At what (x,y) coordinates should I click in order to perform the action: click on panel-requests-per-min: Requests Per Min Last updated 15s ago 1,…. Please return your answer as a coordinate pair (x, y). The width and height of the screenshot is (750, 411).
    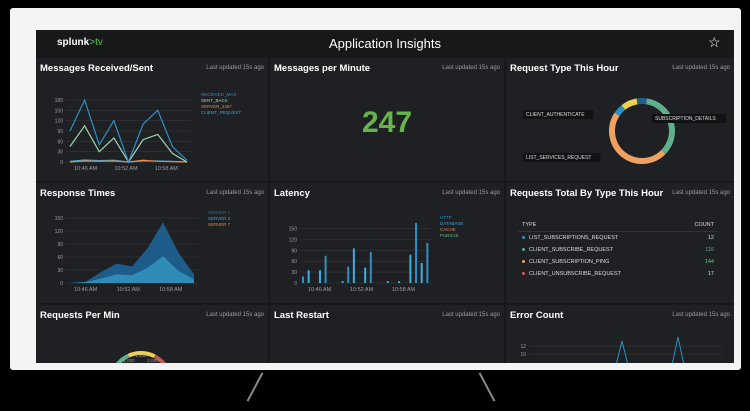
    Looking at the image, I should click on (152, 334).